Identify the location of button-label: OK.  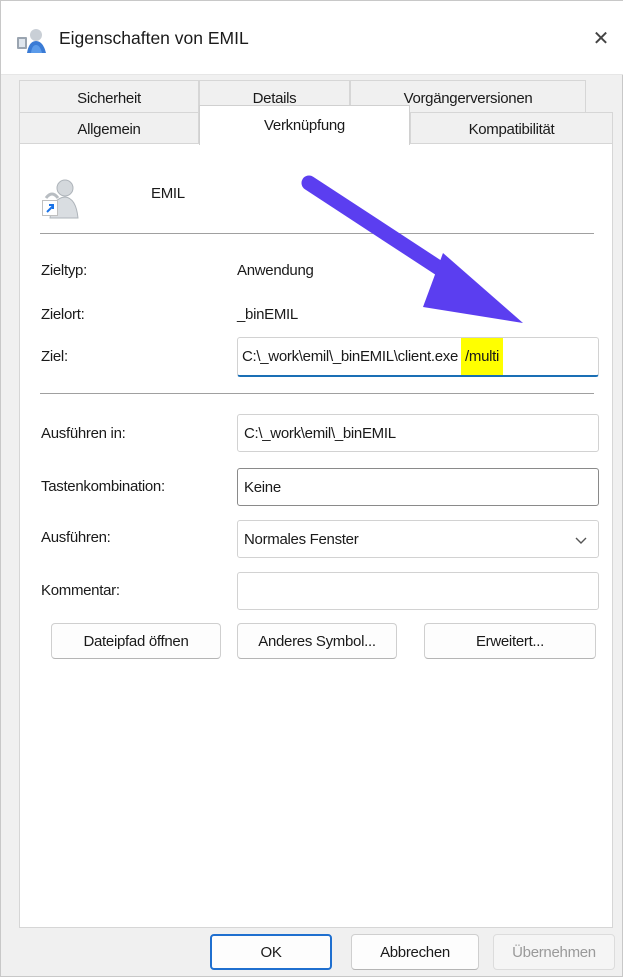
(271, 952).